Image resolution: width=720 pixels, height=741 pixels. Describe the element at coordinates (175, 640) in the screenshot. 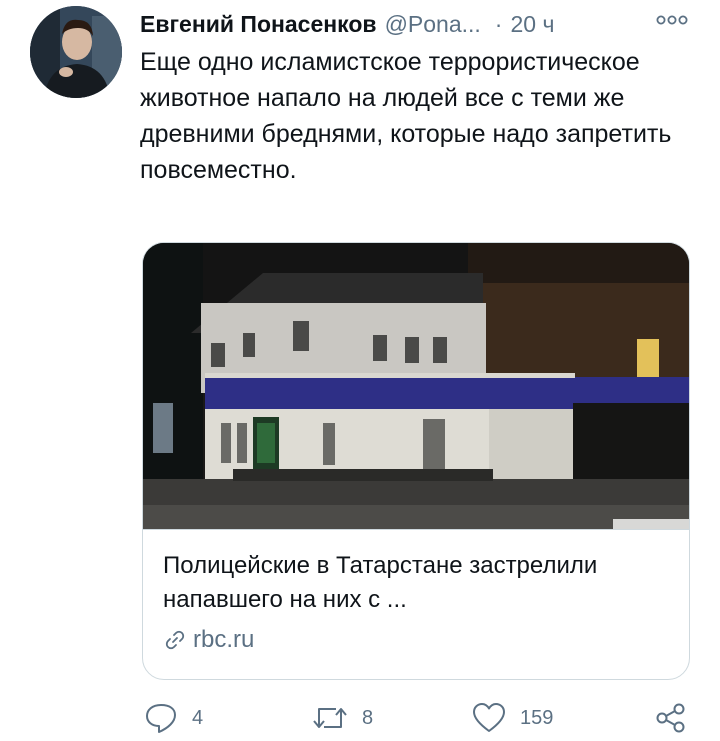

I see `link-icon` at that location.